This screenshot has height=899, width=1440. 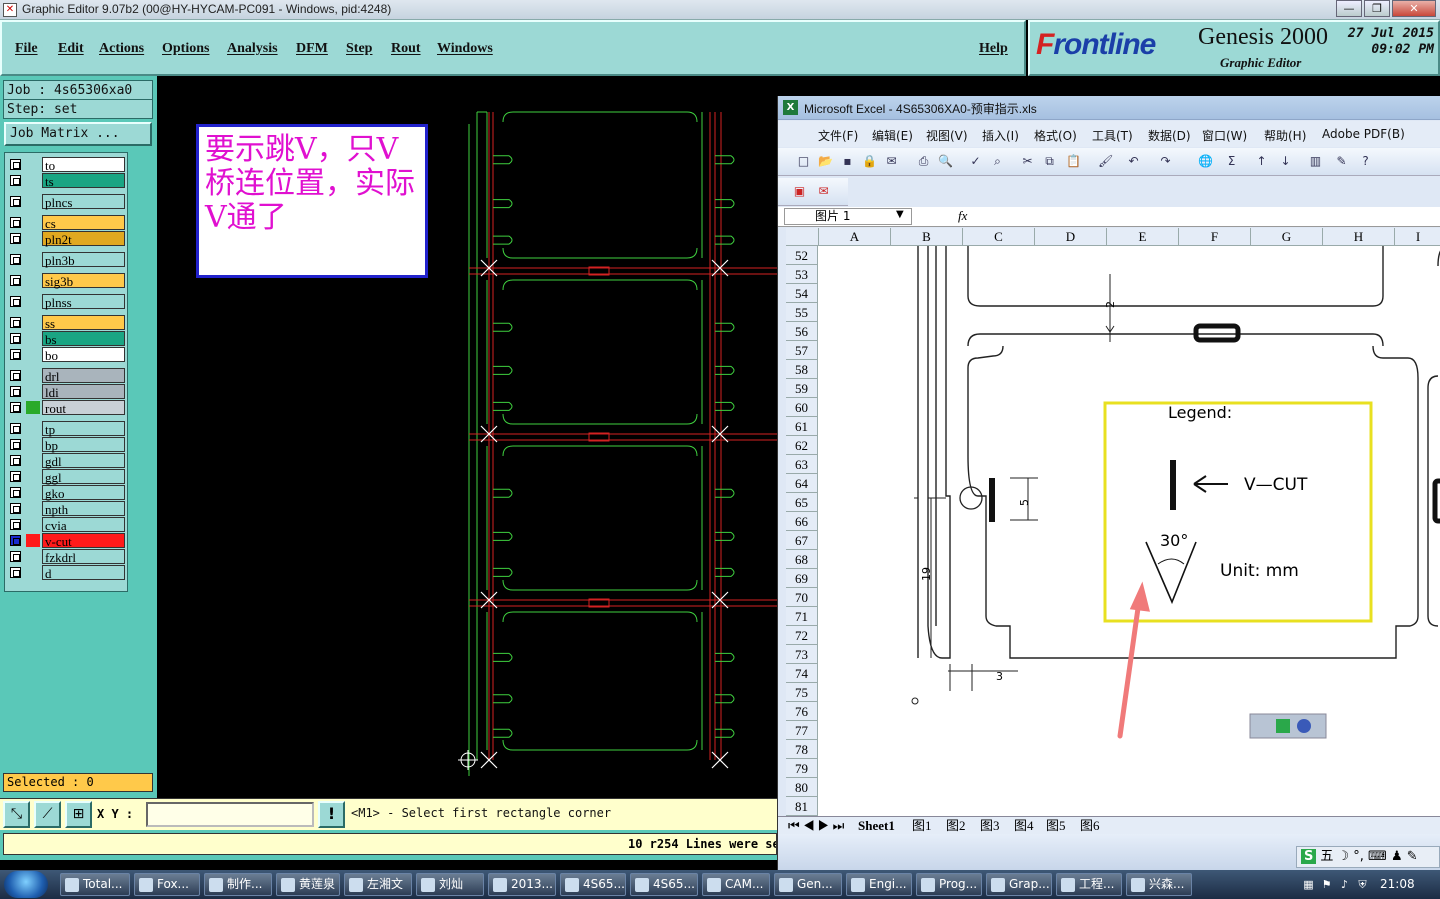 What do you see at coordinates (1315, 161) in the screenshot?
I see `chart-icon: ▥` at bounding box center [1315, 161].